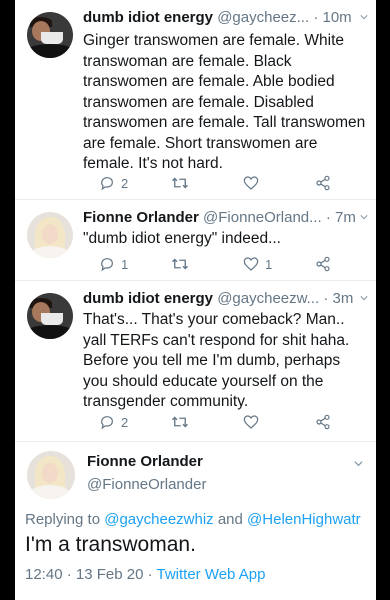 This screenshot has height=600, width=390. What do you see at coordinates (158, 519) in the screenshot?
I see `reply-target-link: @gaycheezwhiz` at bounding box center [158, 519].